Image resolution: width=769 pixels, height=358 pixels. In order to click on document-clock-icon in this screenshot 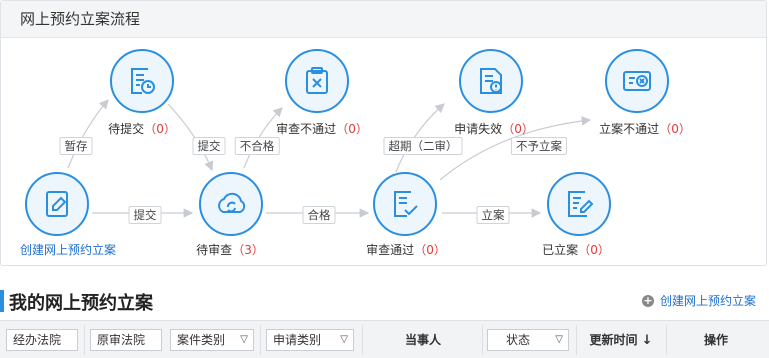, I will do `click(142, 81)`.